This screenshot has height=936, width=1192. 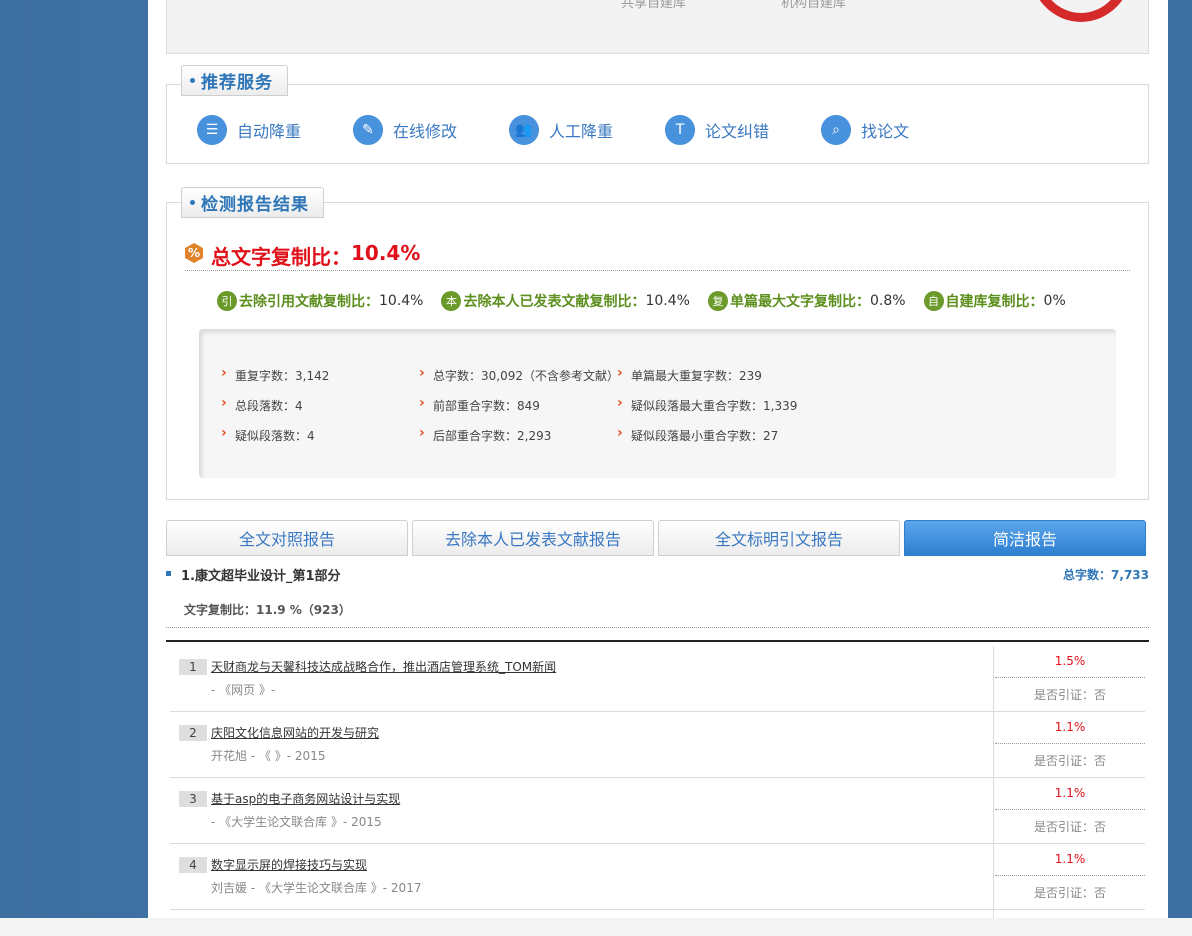 What do you see at coordinates (1070, 679) in the screenshot?
I see `row-side: 1.5% 是否引证：否` at bounding box center [1070, 679].